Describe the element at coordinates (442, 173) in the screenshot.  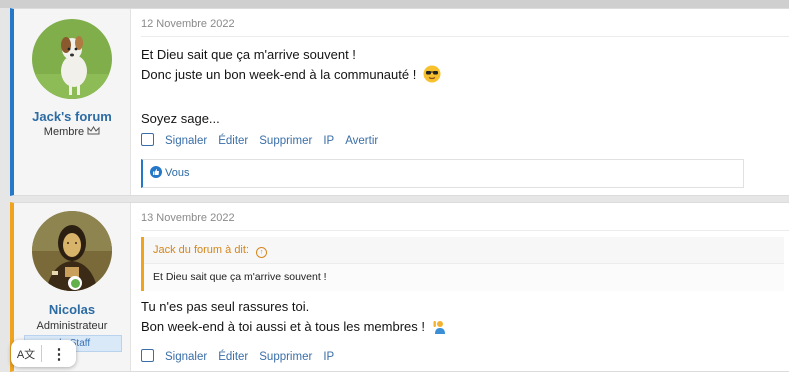
I see `reactions-bar: Vous` at that location.